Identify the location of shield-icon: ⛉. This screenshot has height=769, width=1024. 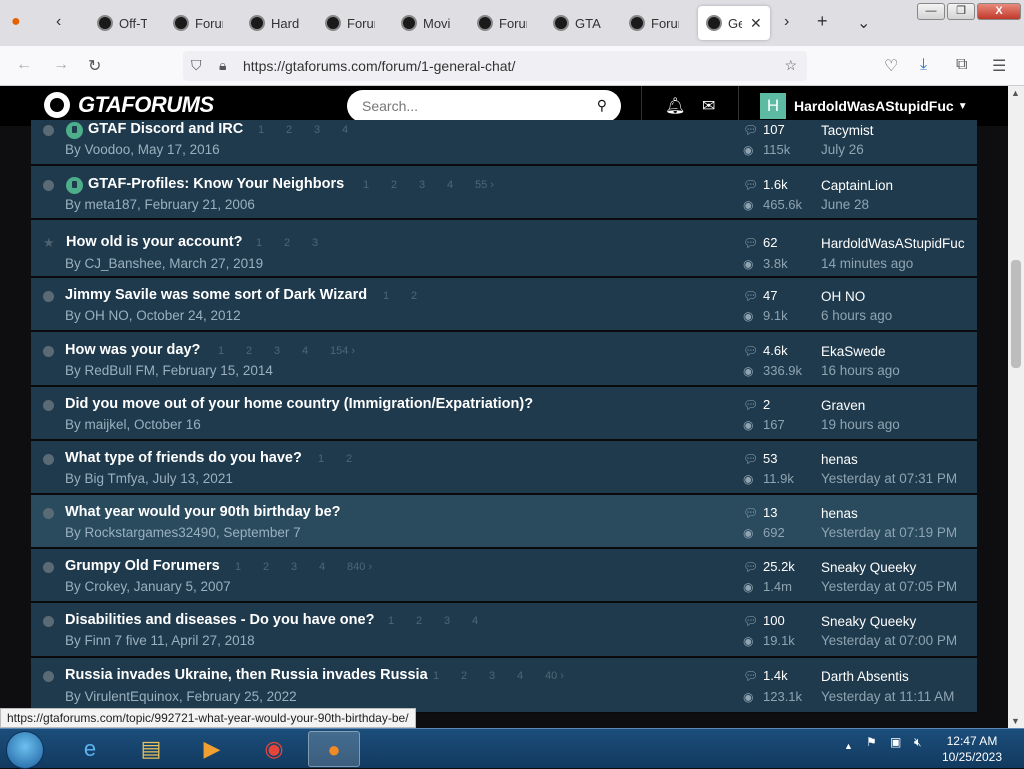
(196, 65).